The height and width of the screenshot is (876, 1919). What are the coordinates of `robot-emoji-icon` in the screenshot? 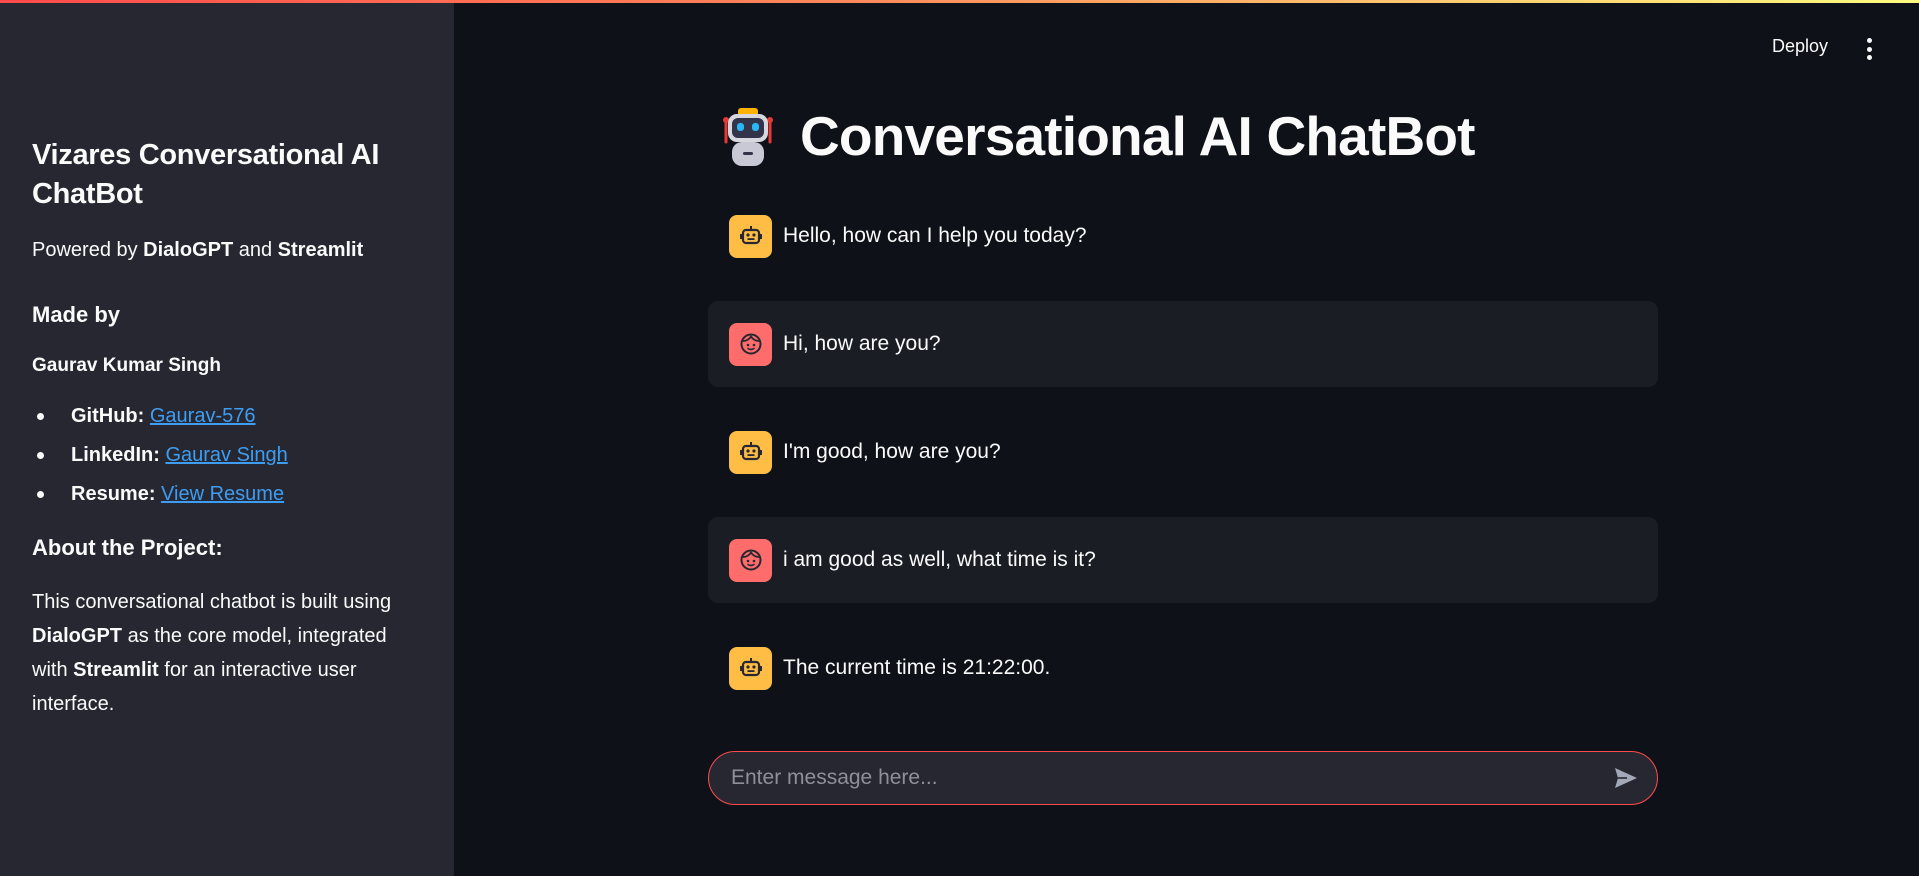 It's located at (748, 137).